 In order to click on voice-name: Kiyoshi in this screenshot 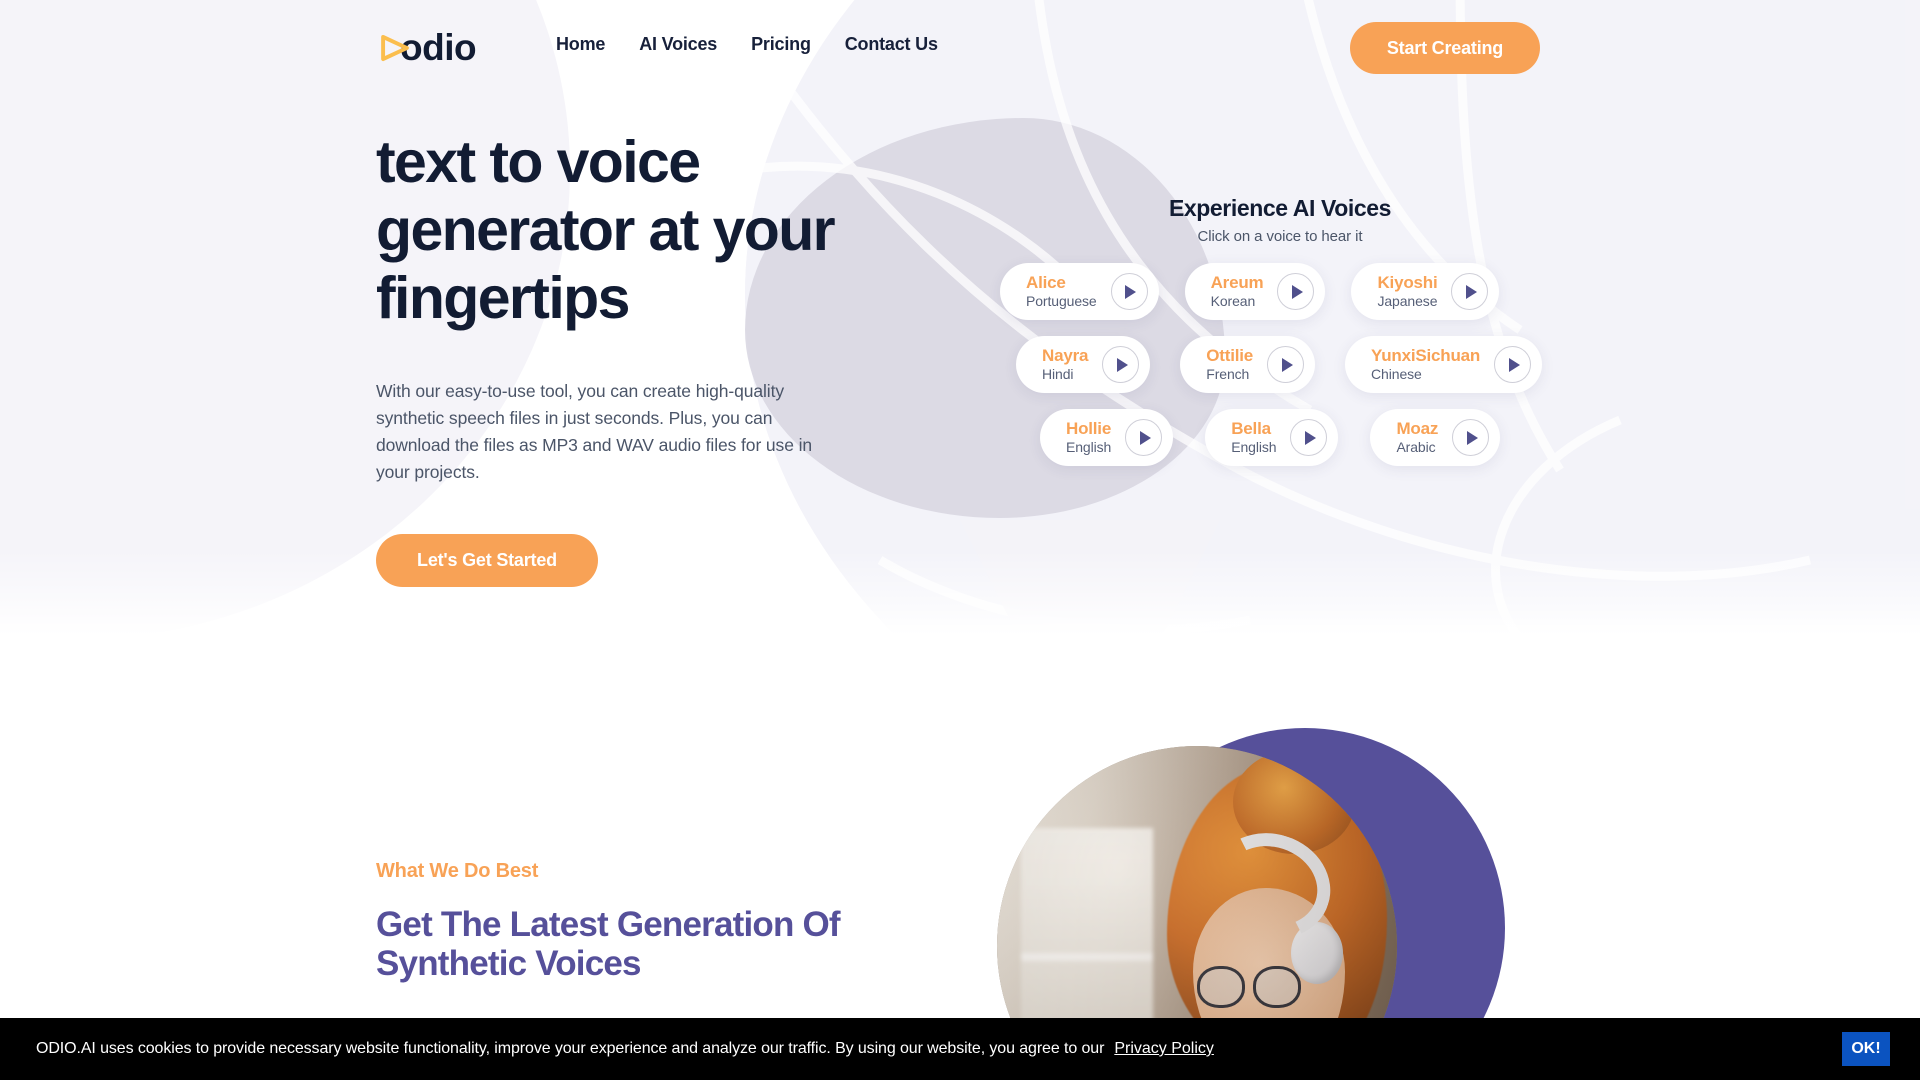, I will do `click(1407, 283)`.